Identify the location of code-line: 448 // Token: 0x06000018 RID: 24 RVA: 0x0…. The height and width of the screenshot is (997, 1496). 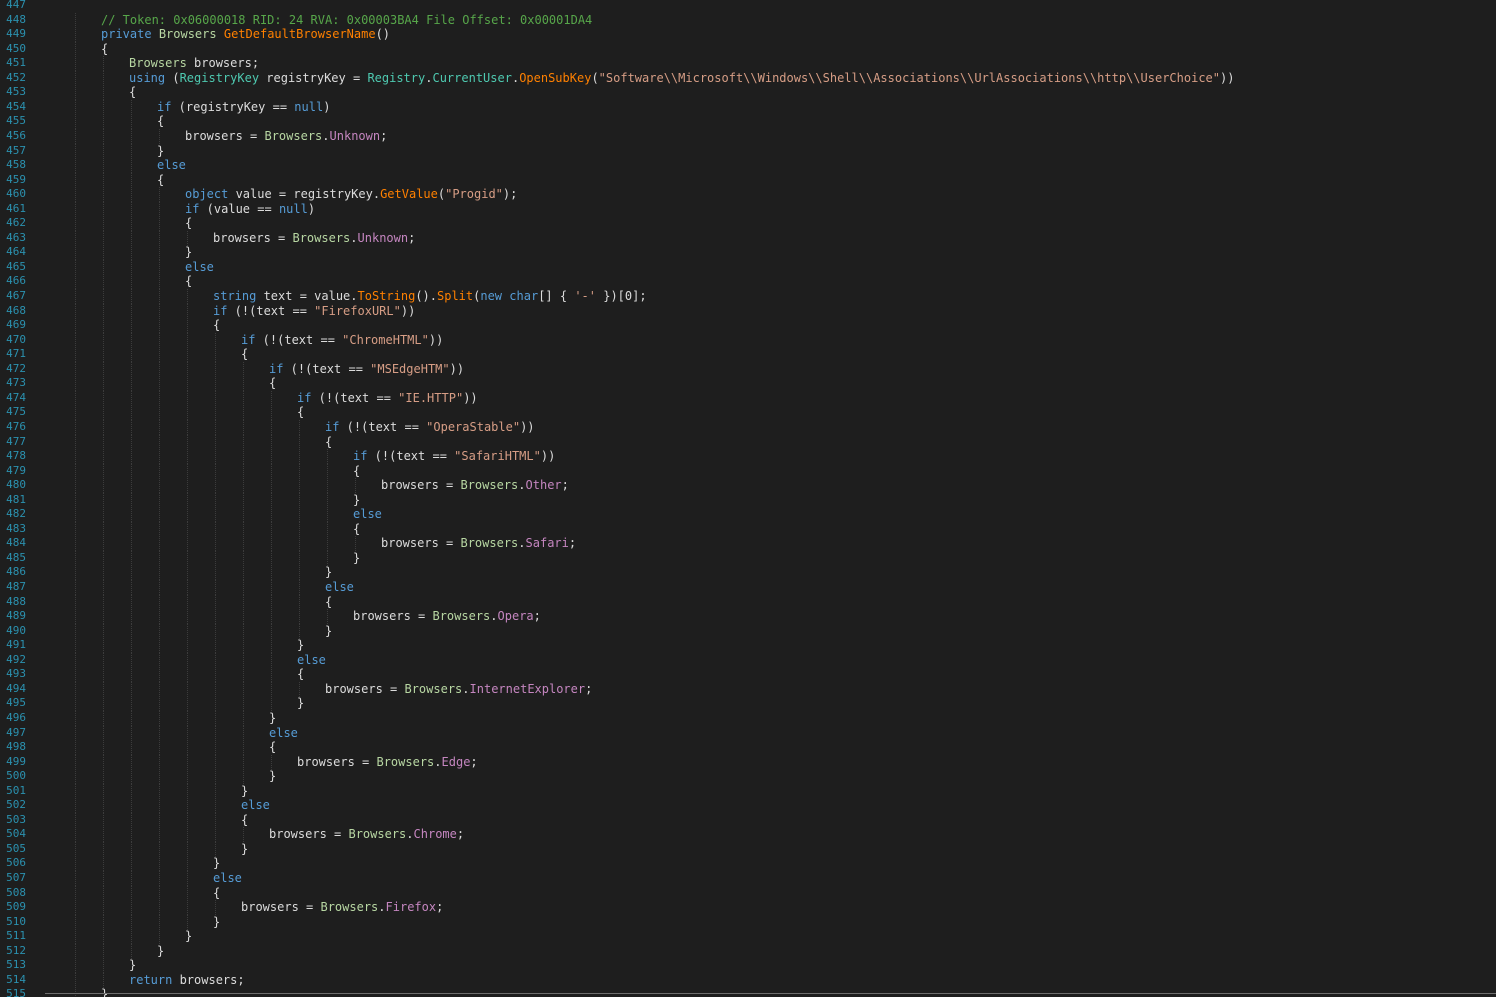
(748, 20).